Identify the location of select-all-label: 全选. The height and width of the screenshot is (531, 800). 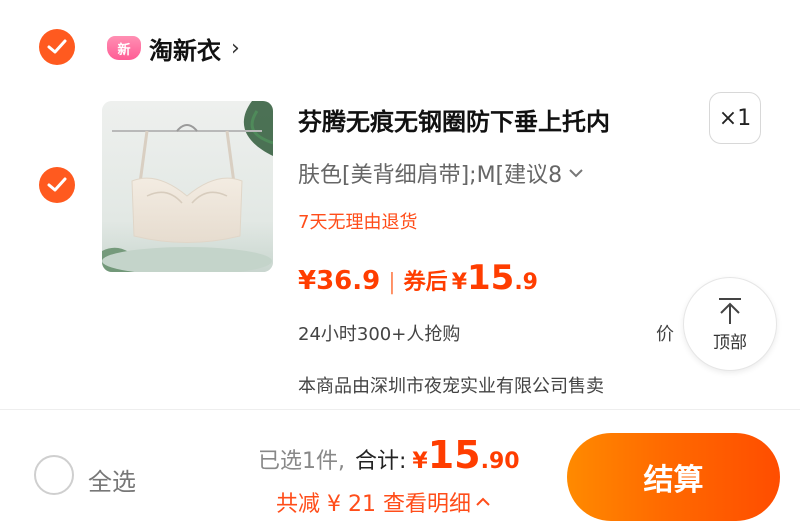
(112, 479).